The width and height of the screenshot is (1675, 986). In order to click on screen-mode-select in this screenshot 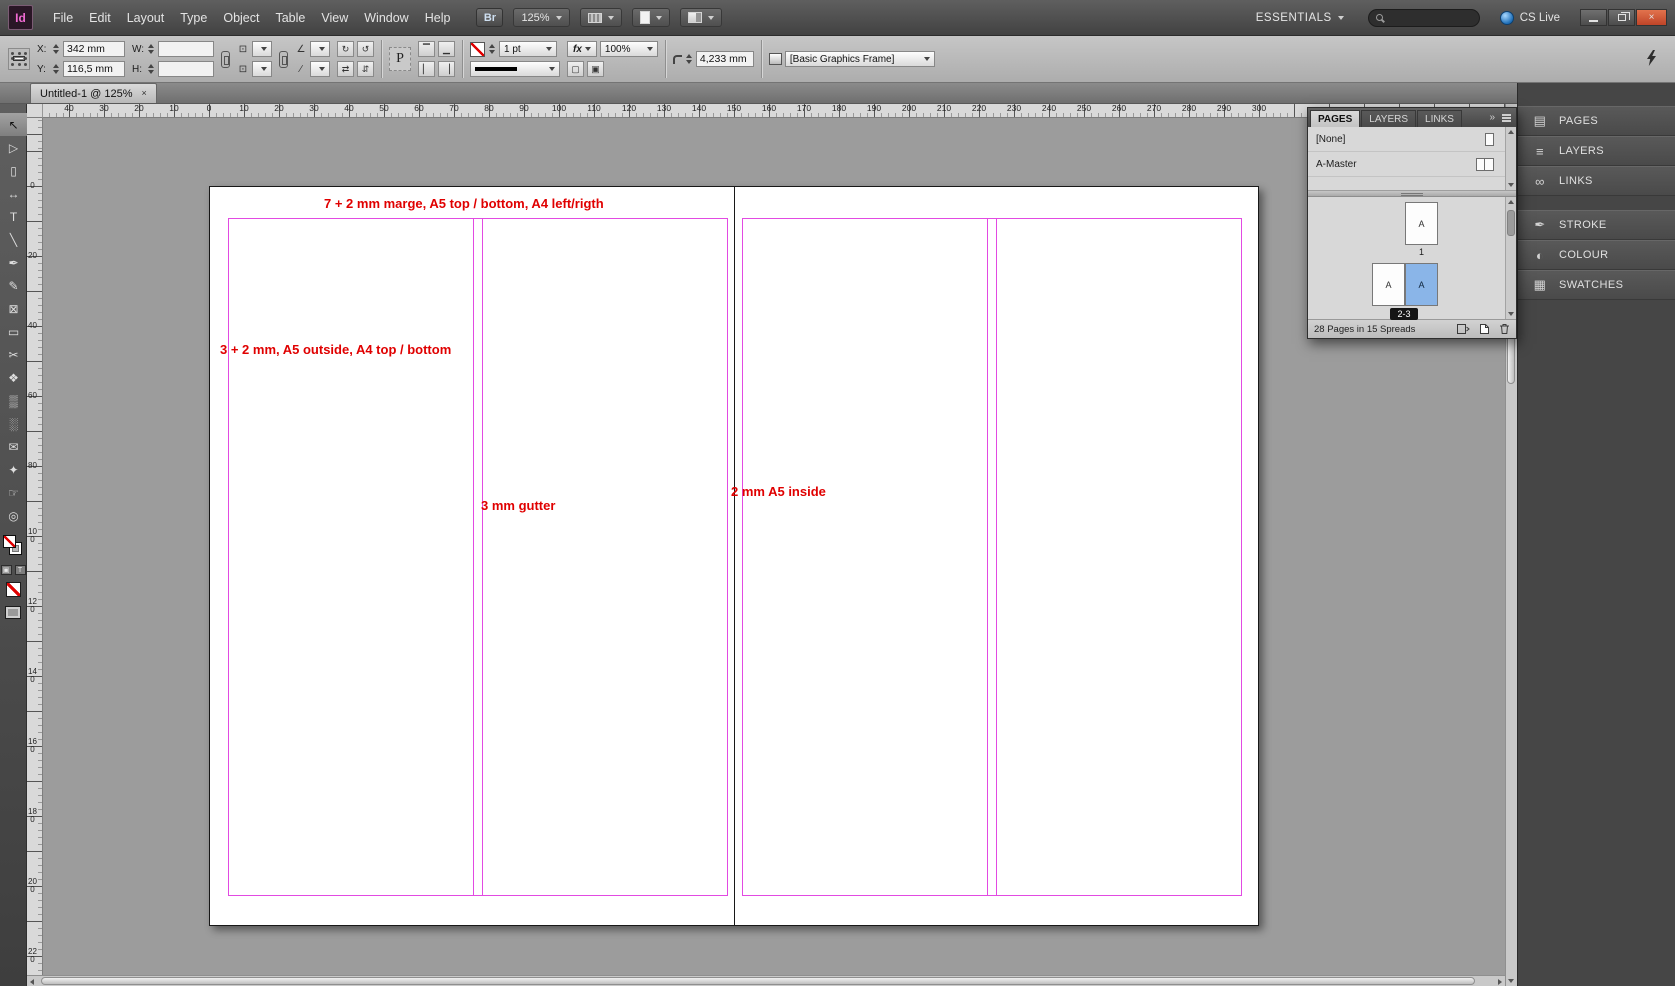, I will do `click(650, 17)`.